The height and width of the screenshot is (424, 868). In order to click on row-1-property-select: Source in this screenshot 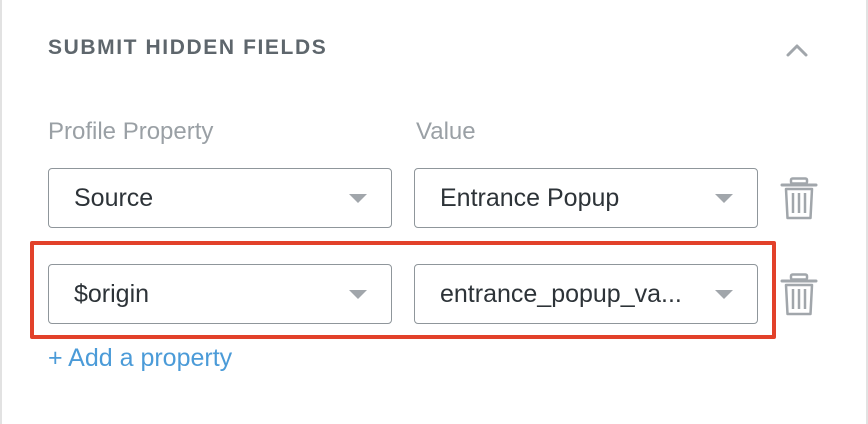, I will do `click(220, 198)`.